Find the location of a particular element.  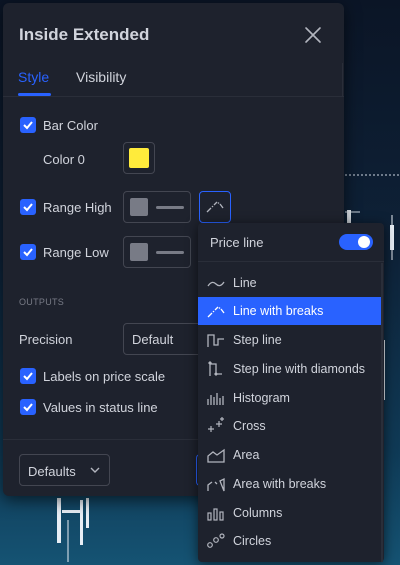

plot-type-histogram: Histogram is located at coordinates (290, 398).